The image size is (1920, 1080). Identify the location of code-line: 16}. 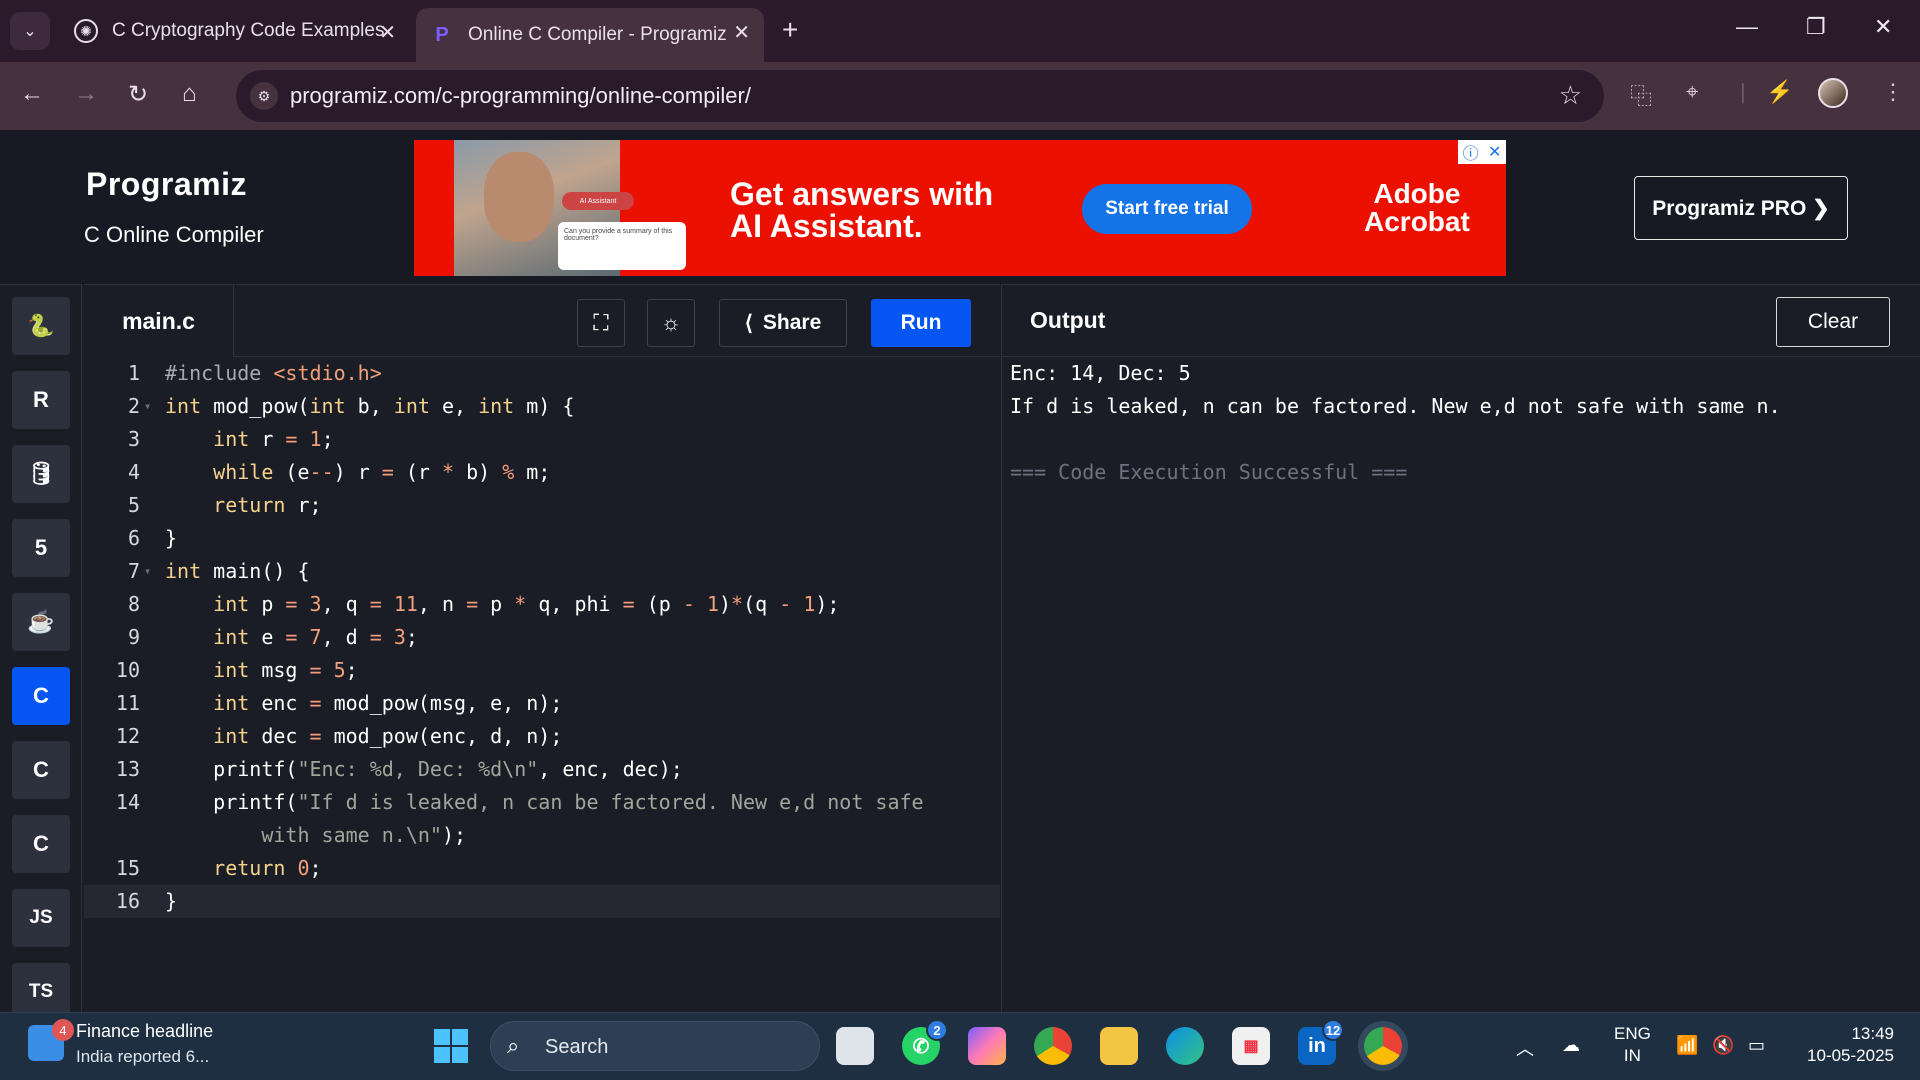
(542, 901).